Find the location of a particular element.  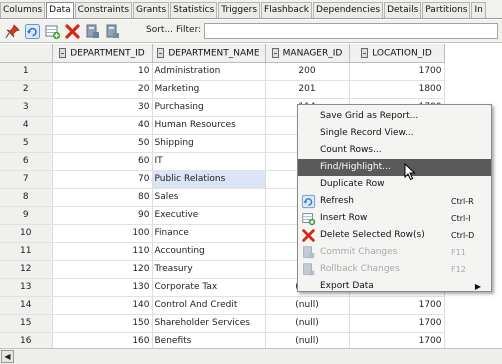

tab-triggers: Triggers is located at coordinates (239, 10).